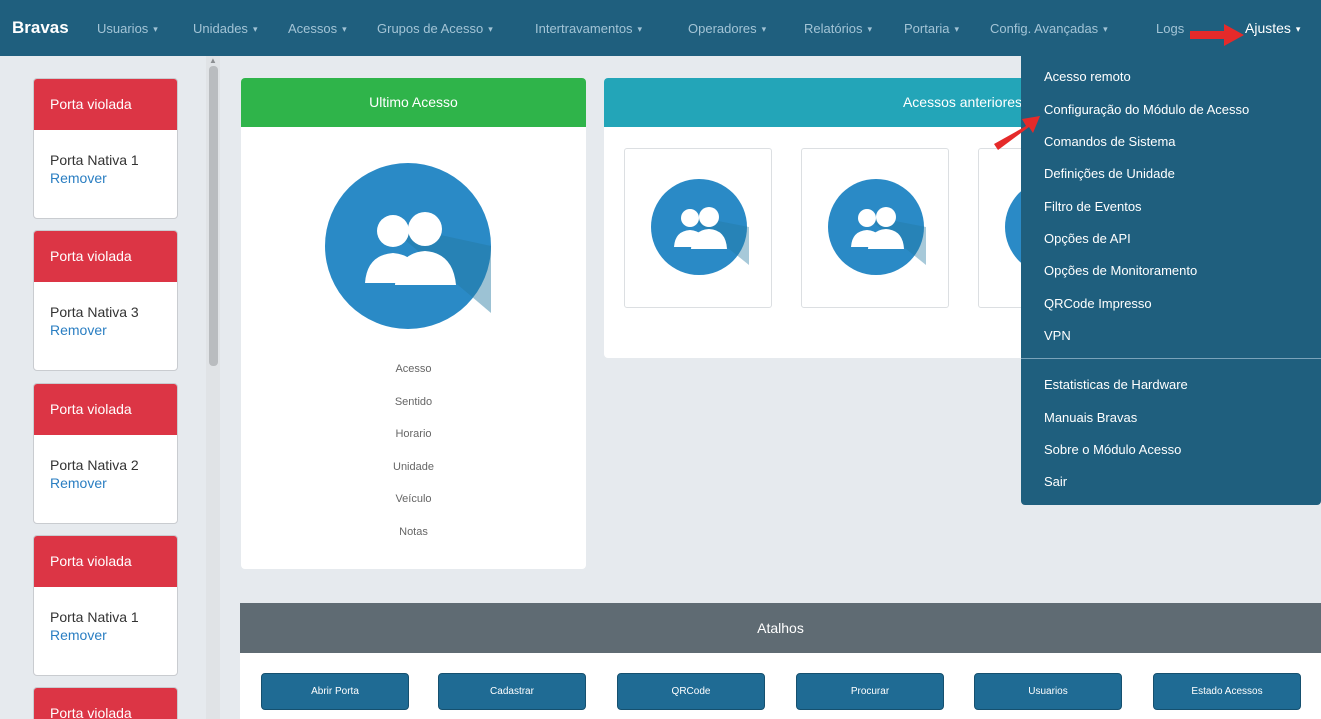 This screenshot has height=719, width=1321. What do you see at coordinates (1109, 173) in the screenshot?
I see `menu-item-definicoes-unidade: Definições de Unidade` at bounding box center [1109, 173].